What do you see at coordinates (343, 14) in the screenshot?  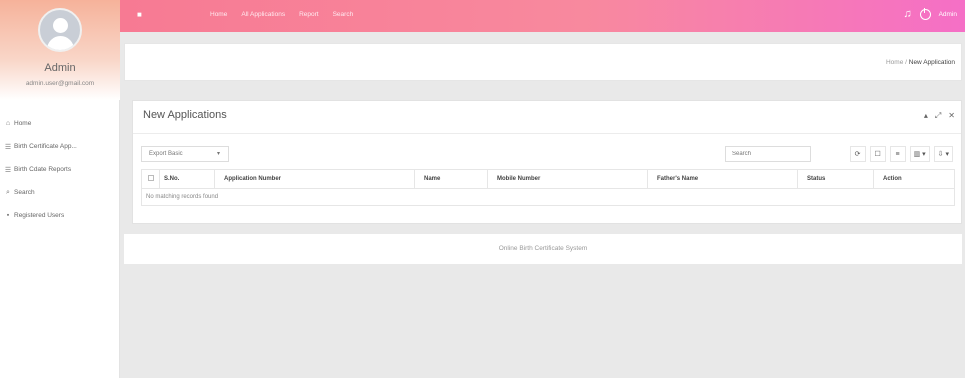 I see `top-menu-search: Search` at bounding box center [343, 14].